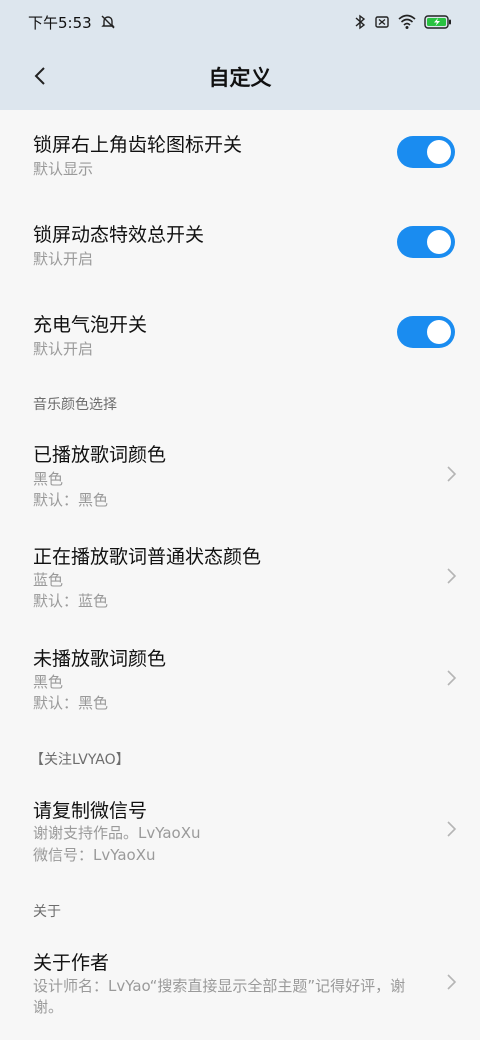  What do you see at coordinates (240, 682) in the screenshot?
I see `list-item-unplayed-lyric-color: 未播放歌词颜色 黑色 默认：黑色` at bounding box center [240, 682].